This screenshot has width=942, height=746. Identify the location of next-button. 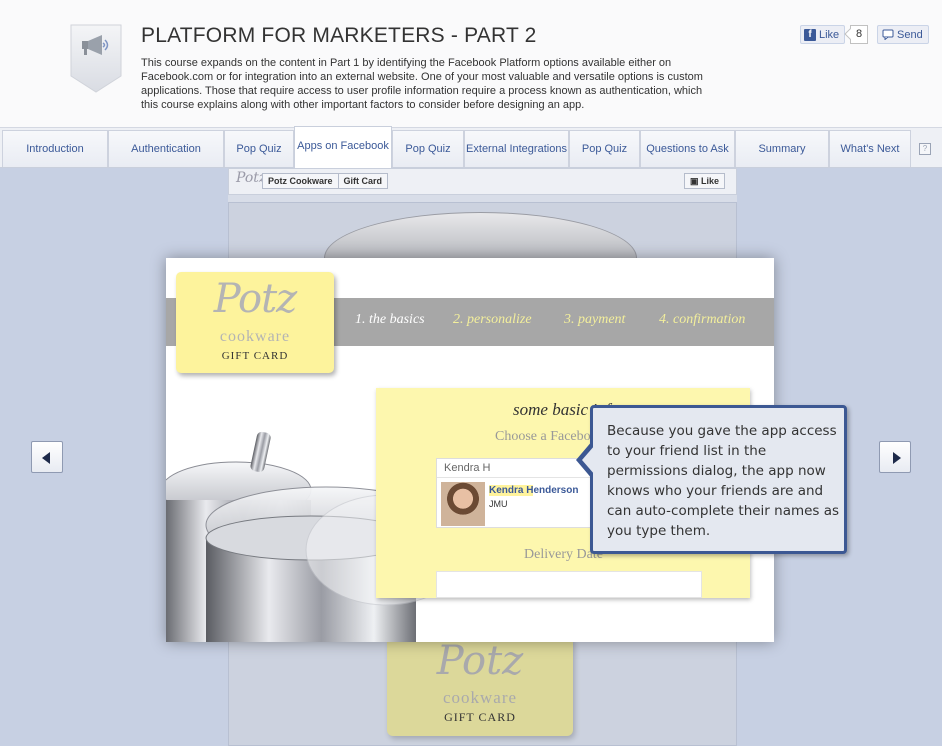
(895, 457).